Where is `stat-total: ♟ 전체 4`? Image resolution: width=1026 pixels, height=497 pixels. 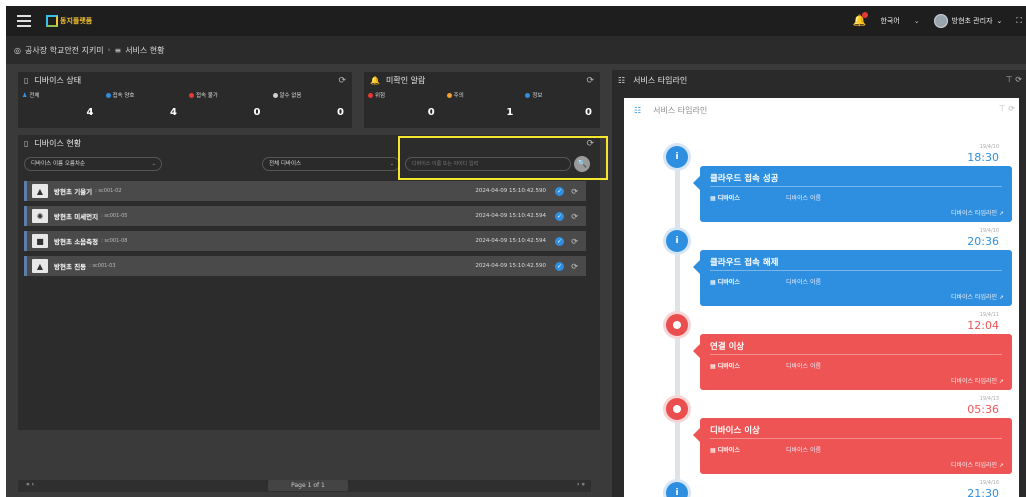
stat-total: ♟ 전체 4 is located at coordinates (58, 105).